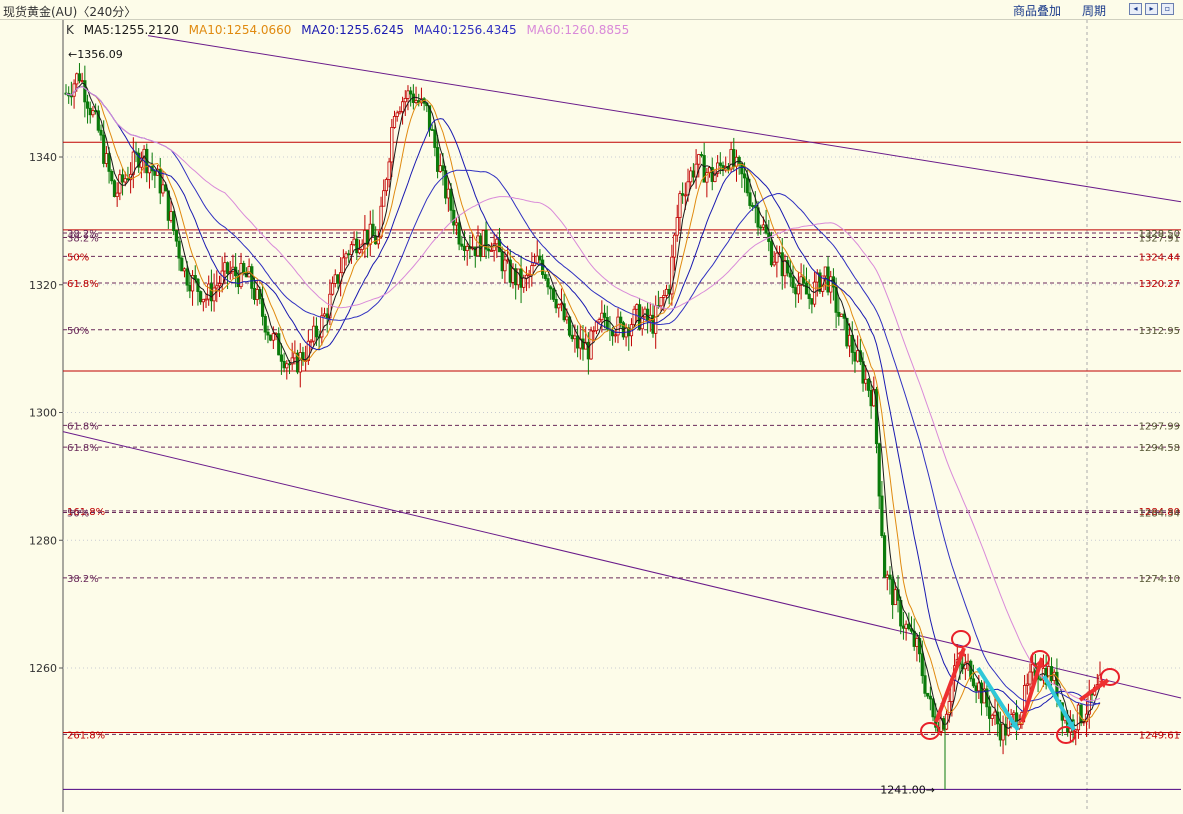  I want to click on period-button: 周期, so click(1094, 10).